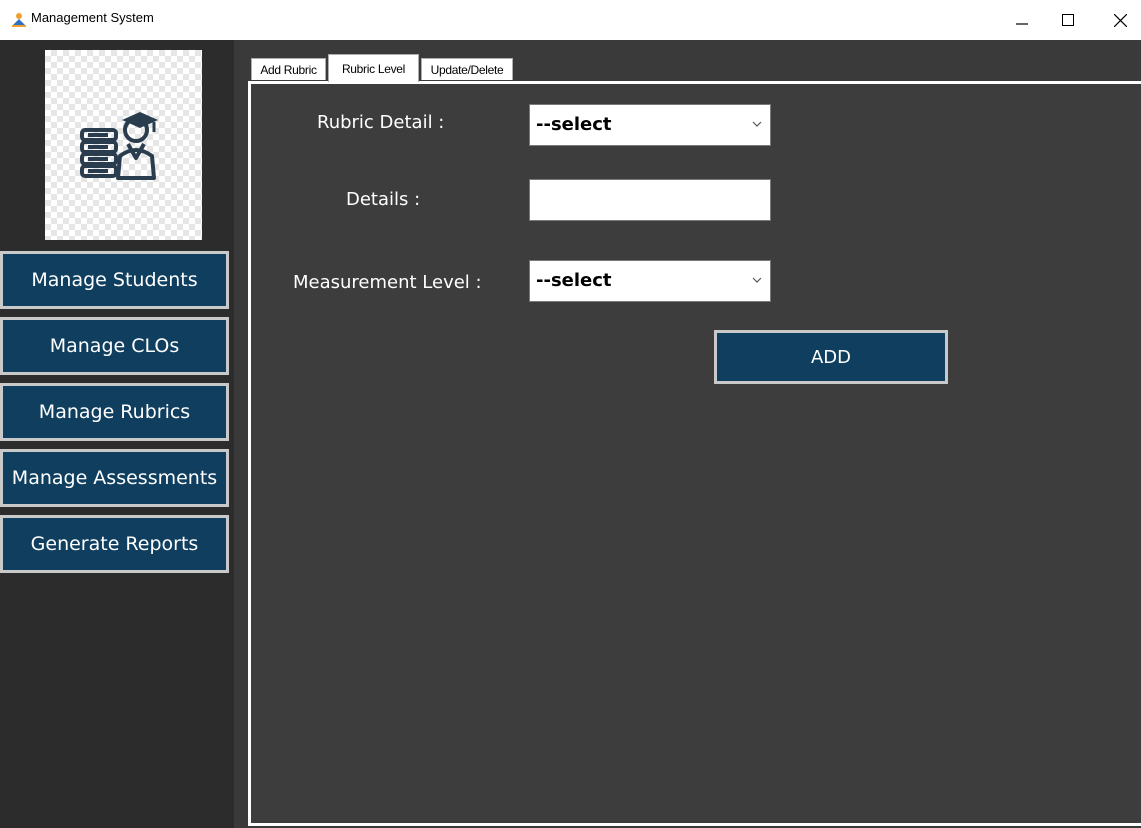 The height and width of the screenshot is (828, 1141). I want to click on rubric-detail-value: --select, so click(574, 124).